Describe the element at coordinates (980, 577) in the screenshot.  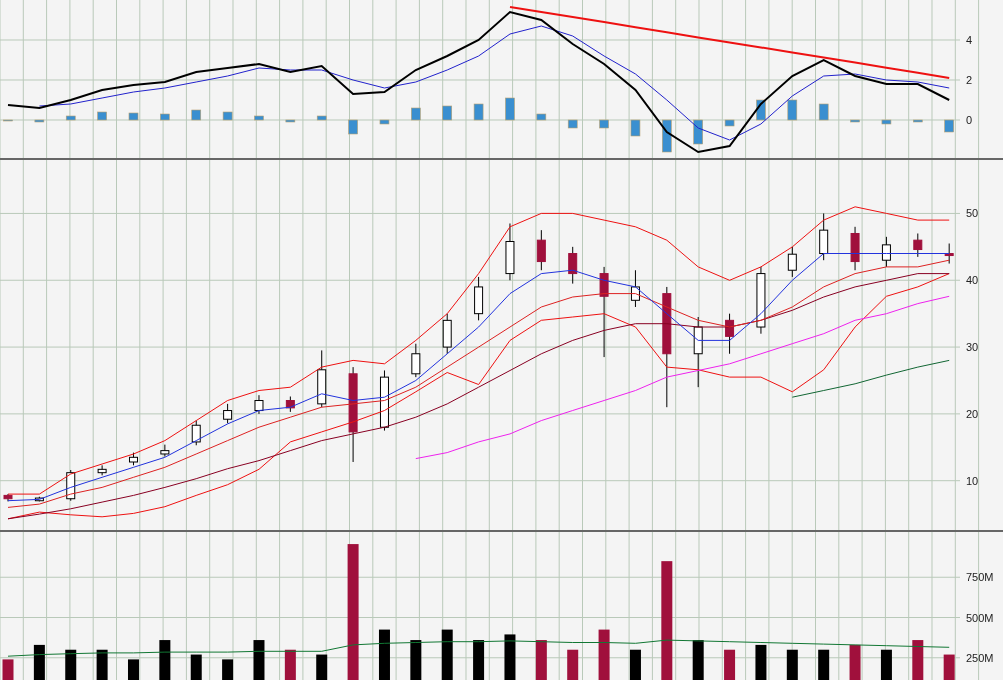
I see `axis-tick-label: 750M` at that location.